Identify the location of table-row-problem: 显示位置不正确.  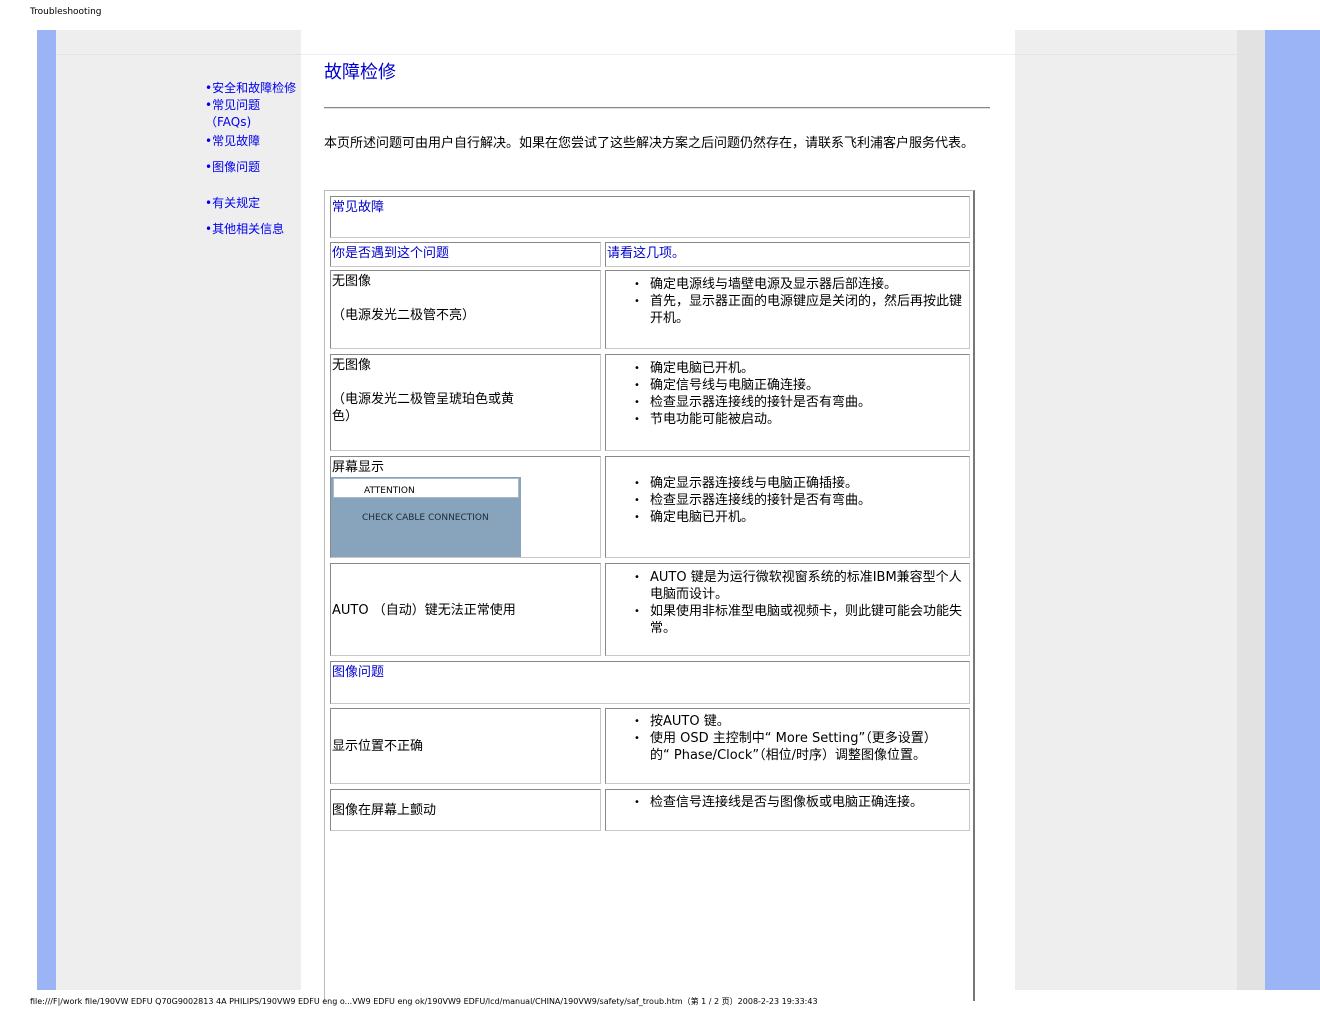
(465, 746).